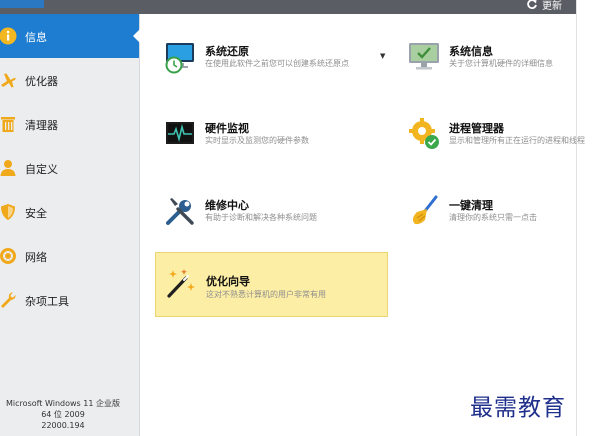  Describe the element at coordinates (9, 212) in the screenshot. I see `shield-icon` at that location.